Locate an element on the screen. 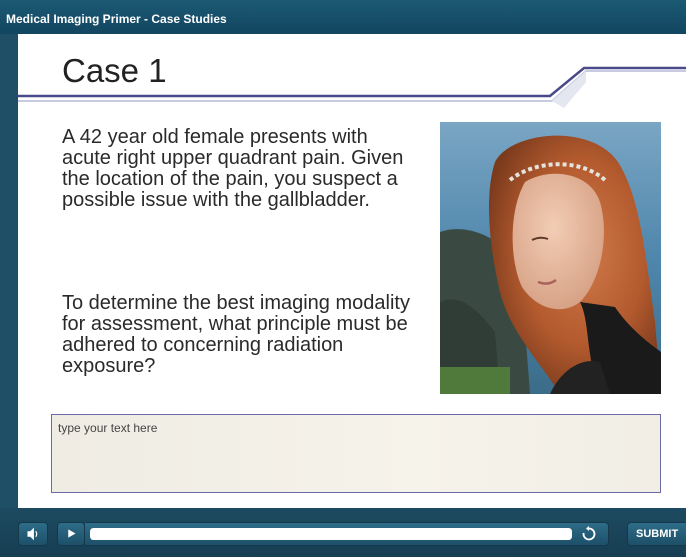 The height and width of the screenshot is (557, 686). replay-icon is located at coordinates (589, 534).